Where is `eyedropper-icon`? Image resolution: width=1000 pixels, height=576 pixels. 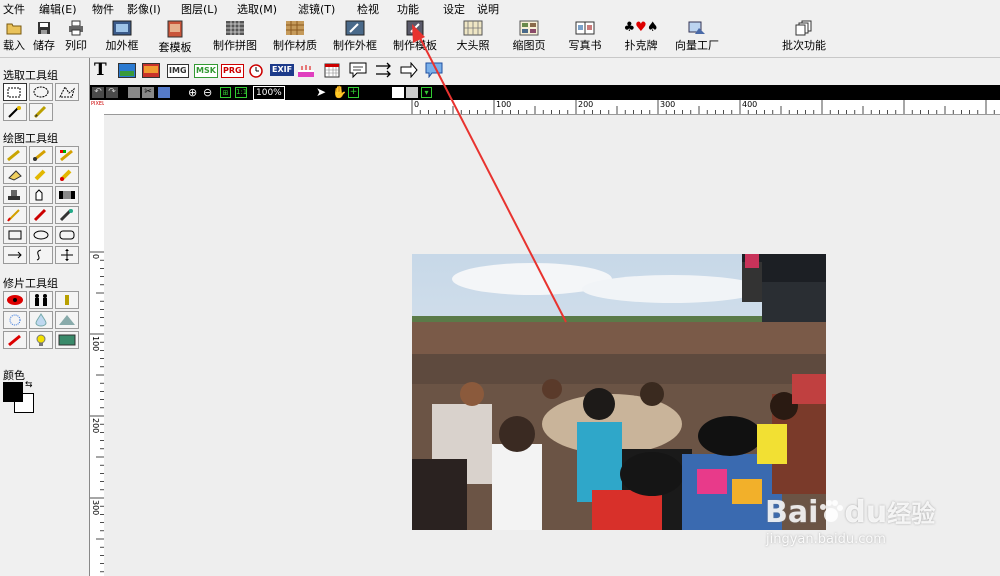 eyedropper-icon is located at coordinates (66, 215).